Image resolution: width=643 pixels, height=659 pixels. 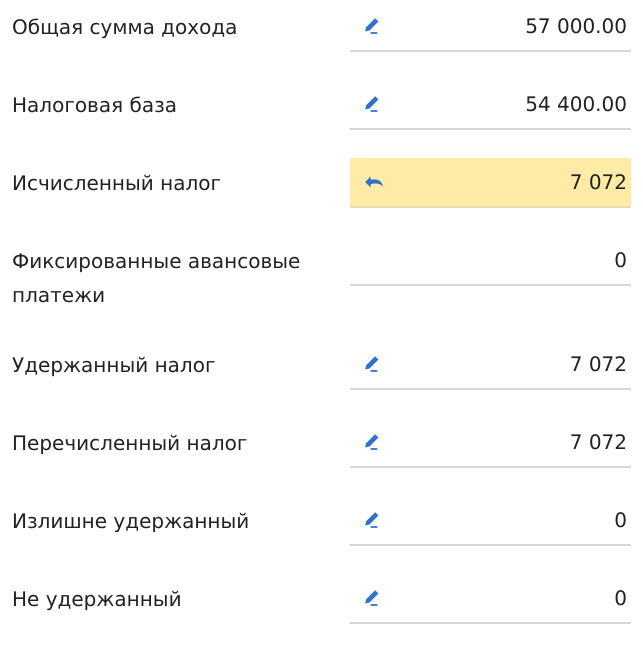 What do you see at coordinates (113, 365) in the screenshot?
I see `field-label: Удержанный налог` at bounding box center [113, 365].